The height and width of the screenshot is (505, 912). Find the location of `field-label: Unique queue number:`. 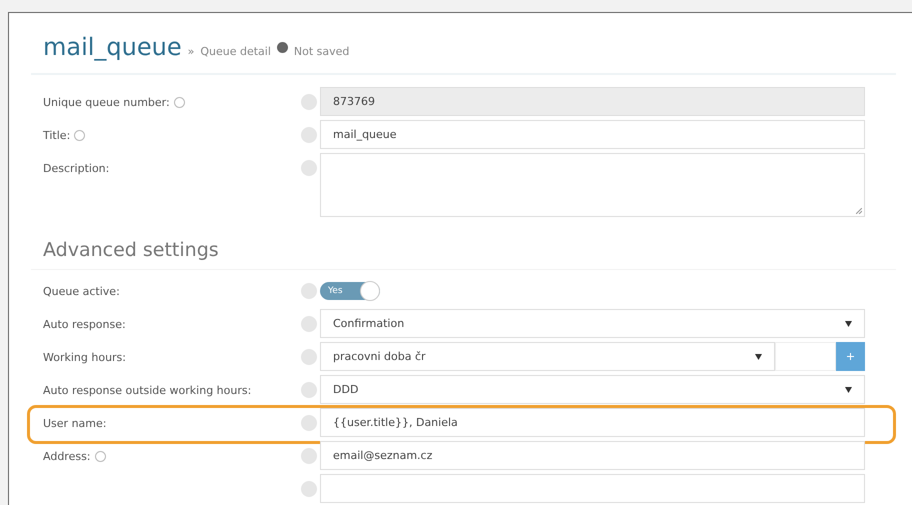

field-label: Unique queue number: is located at coordinates (106, 102).